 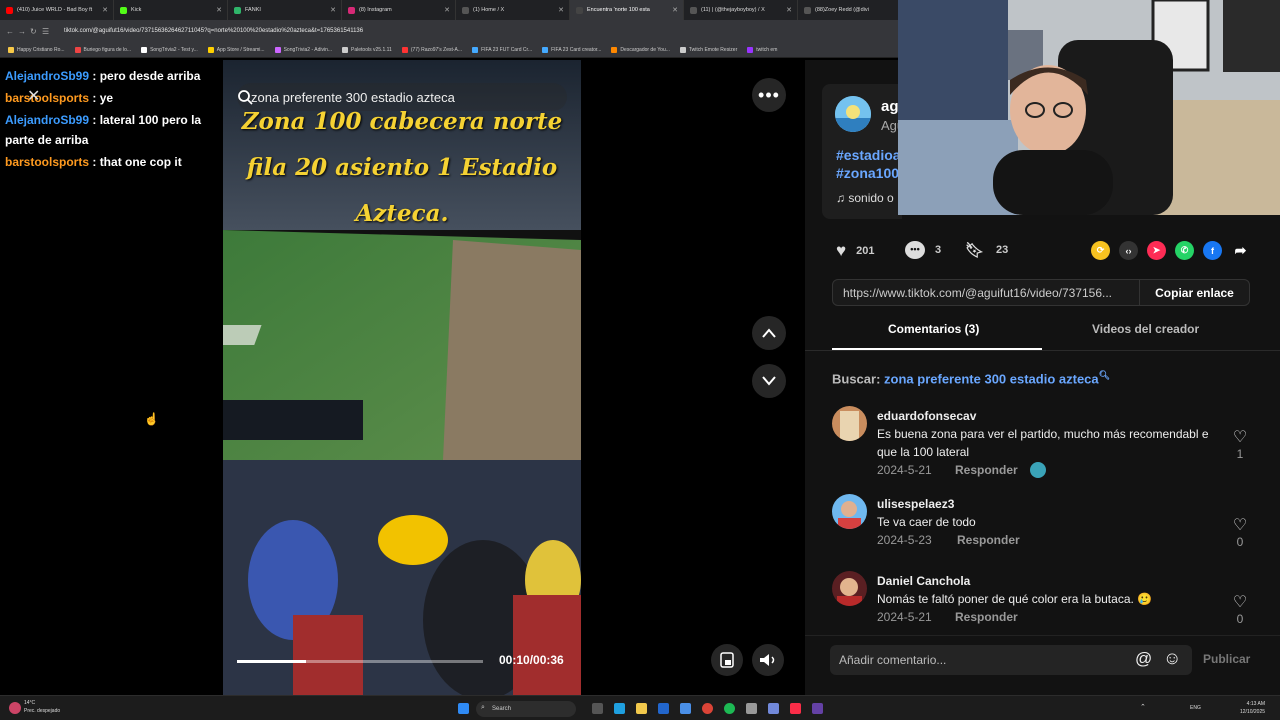 What do you see at coordinates (868, 155) in the screenshot?
I see `hashtag: #estadioa` at bounding box center [868, 155].